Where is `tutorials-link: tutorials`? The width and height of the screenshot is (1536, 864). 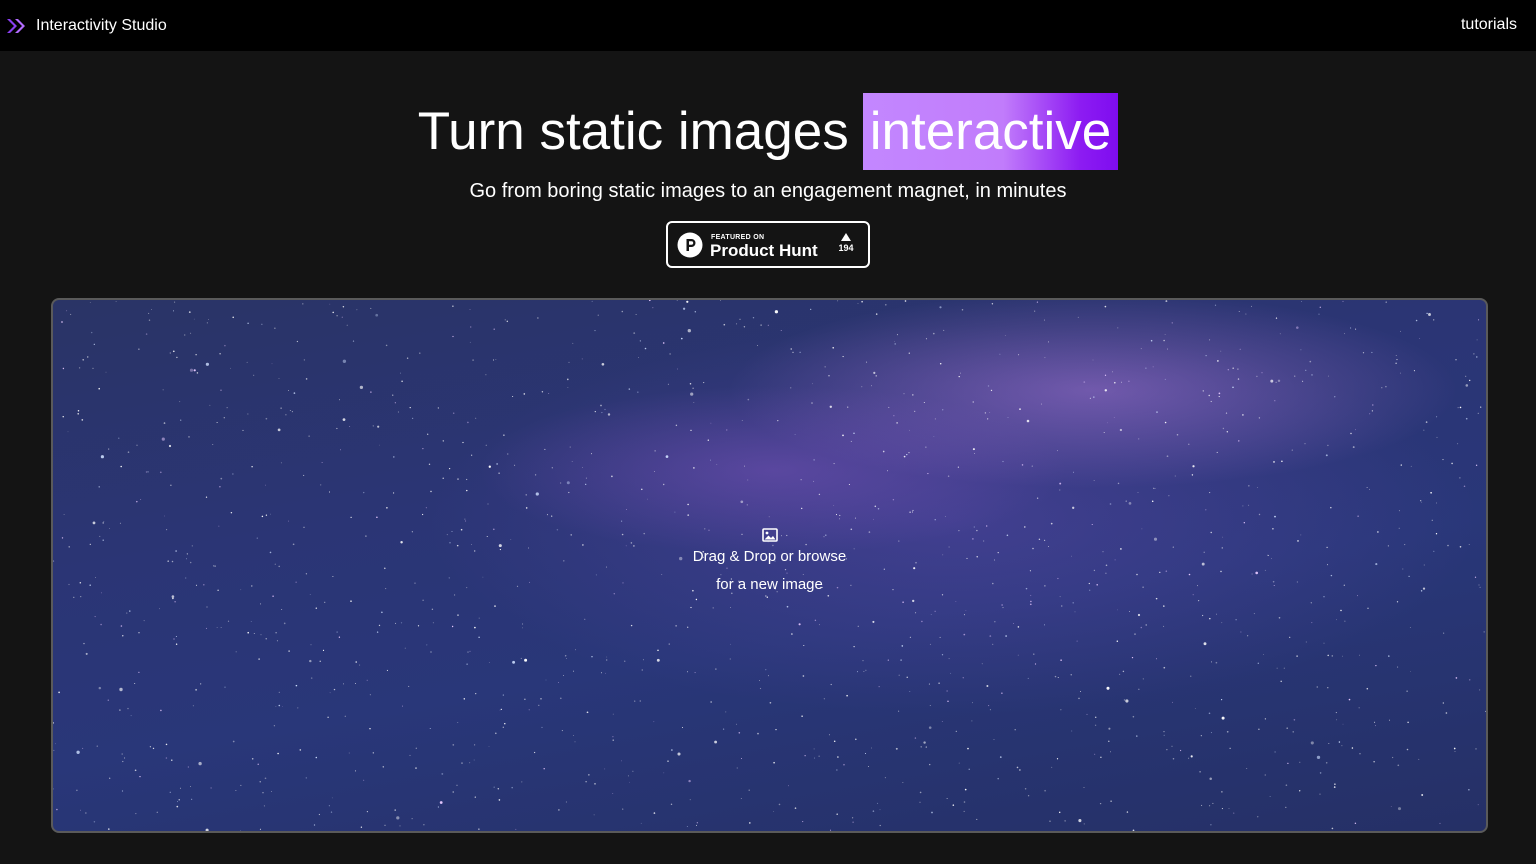 tutorials-link: tutorials is located at coordinates (1489, 25).